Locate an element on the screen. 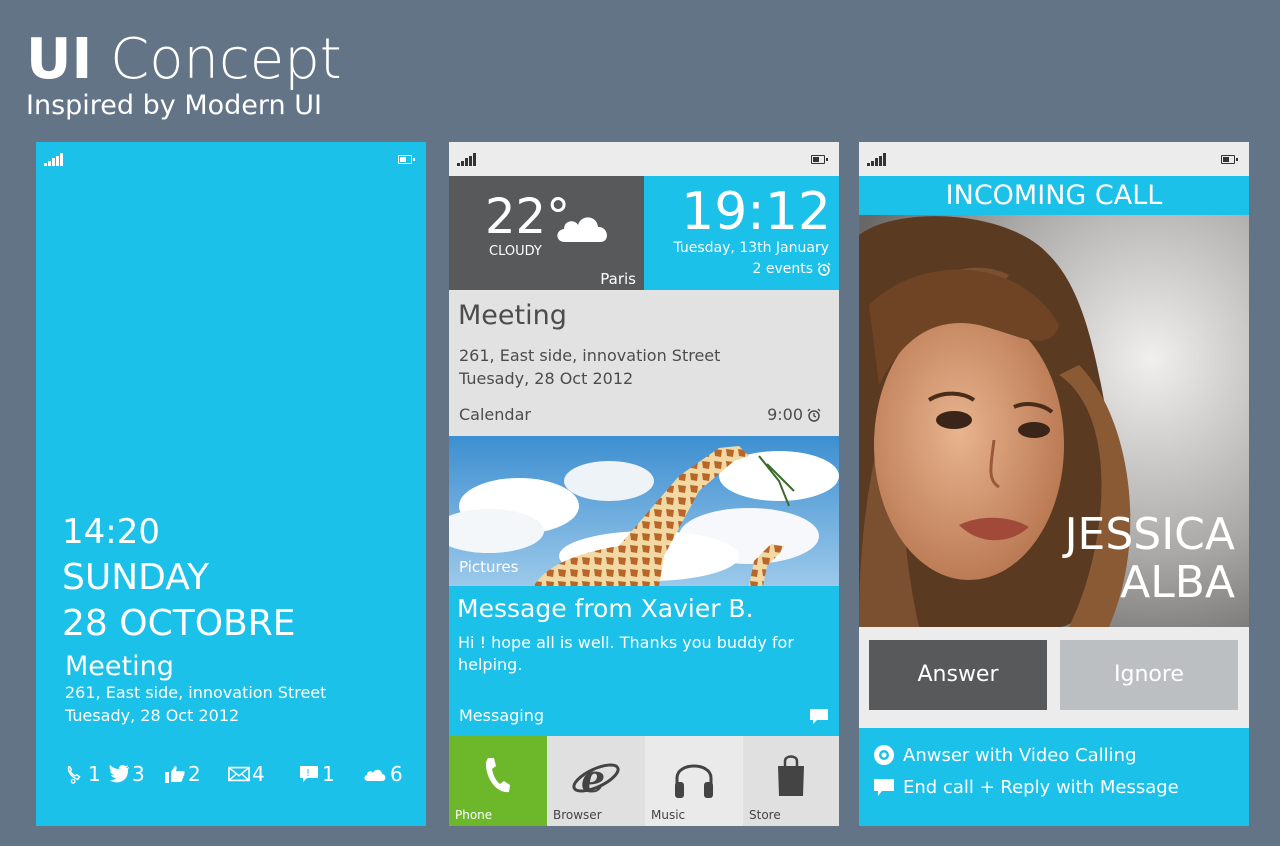 The width and height of the screenshot is (1280, 846). notification-missed-calls: 1 is located at coordinates (82, 774).